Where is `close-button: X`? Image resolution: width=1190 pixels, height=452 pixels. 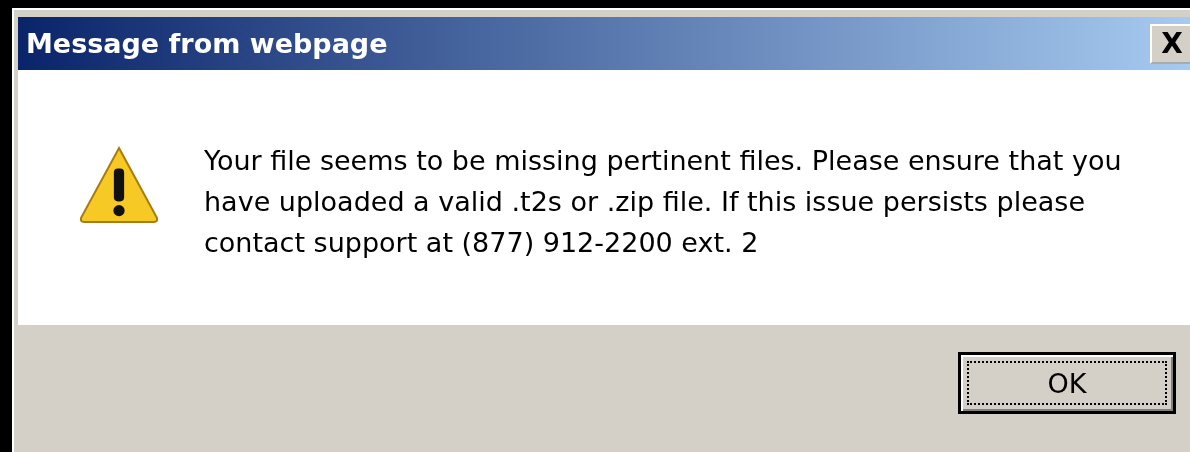
close-button: X is located at coordinates (1170, 43).